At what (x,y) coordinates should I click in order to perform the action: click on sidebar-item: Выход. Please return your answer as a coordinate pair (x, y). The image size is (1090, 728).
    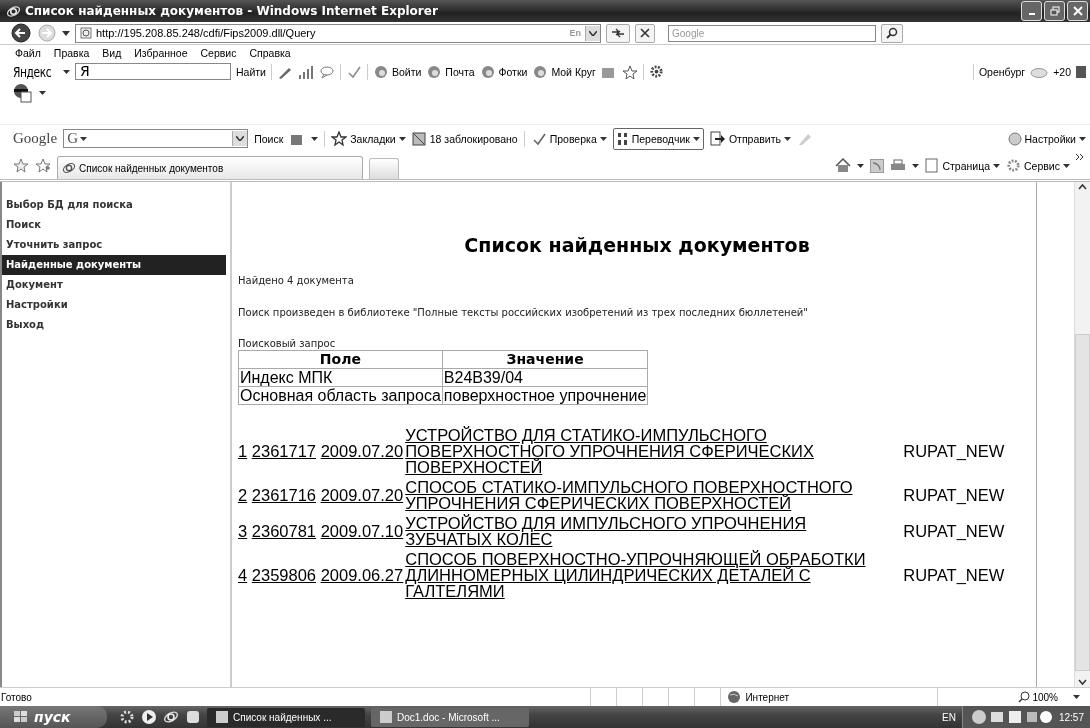
    Looking at the image, I should click on (114, 325).